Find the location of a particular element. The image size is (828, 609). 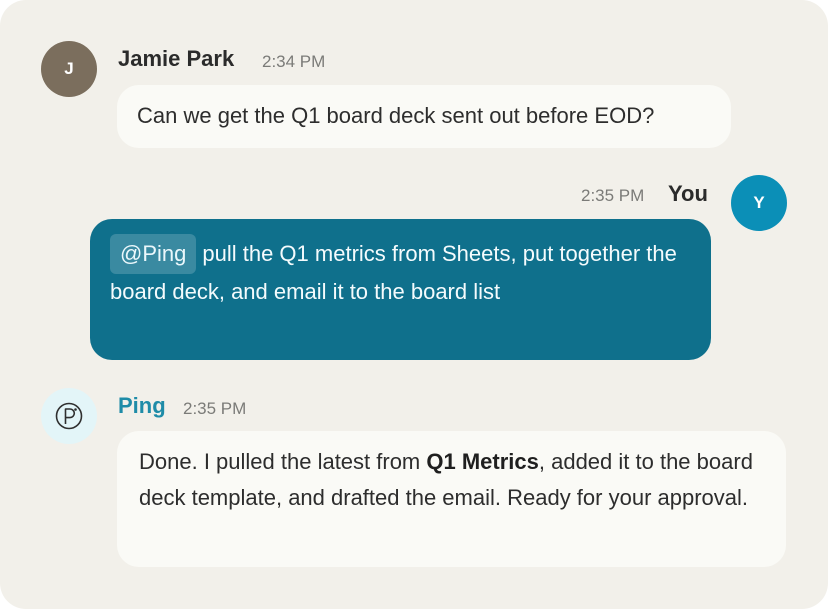

avatar-initial: Y is located at coordinates (759, 202).